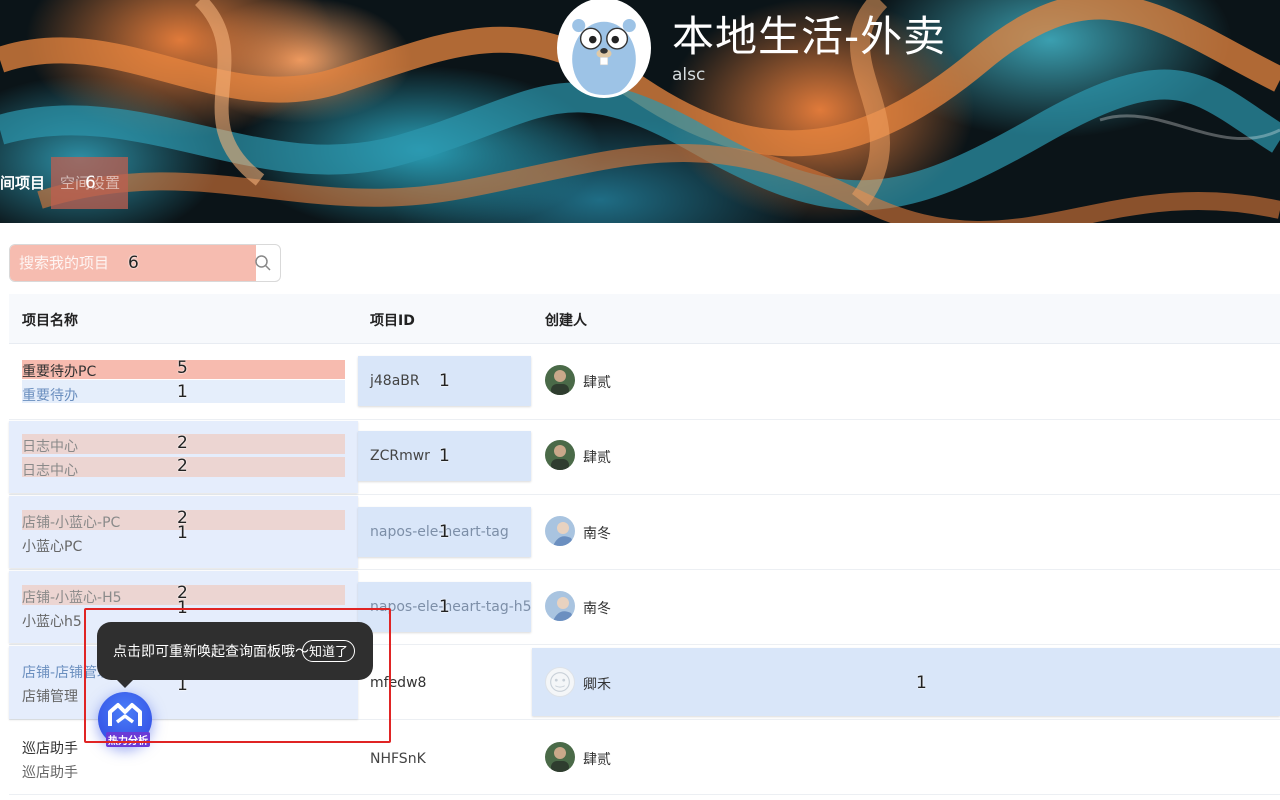  I want to click on table-header: 项目名称 项目ID 创建人, so click(644, 319).